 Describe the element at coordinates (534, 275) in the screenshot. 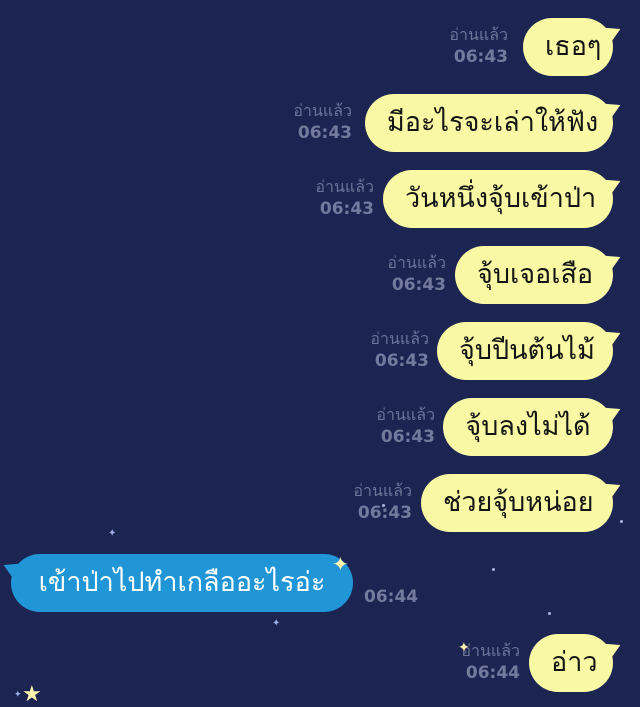

I see `message-bubble-outgoing: จุ้บเจอเสือ` at that location.